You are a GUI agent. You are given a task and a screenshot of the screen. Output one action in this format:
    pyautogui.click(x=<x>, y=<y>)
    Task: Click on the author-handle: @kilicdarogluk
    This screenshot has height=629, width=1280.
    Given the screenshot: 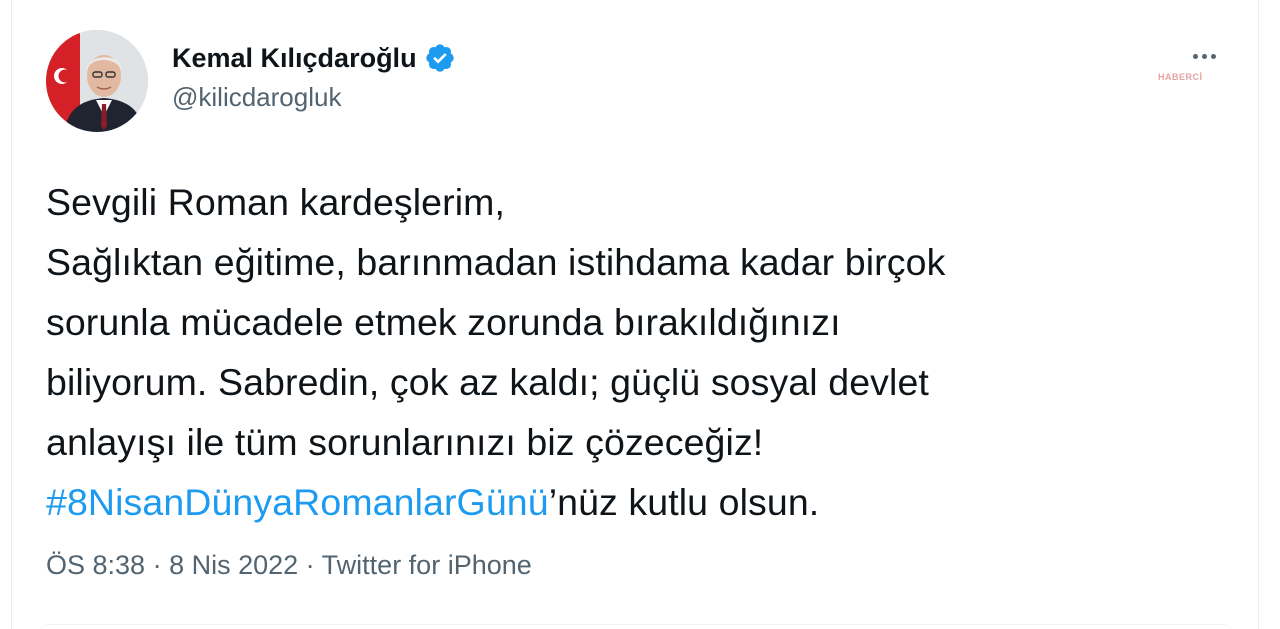 What is the action you would take?
    pyautogui.click(x=256, y=97)
    